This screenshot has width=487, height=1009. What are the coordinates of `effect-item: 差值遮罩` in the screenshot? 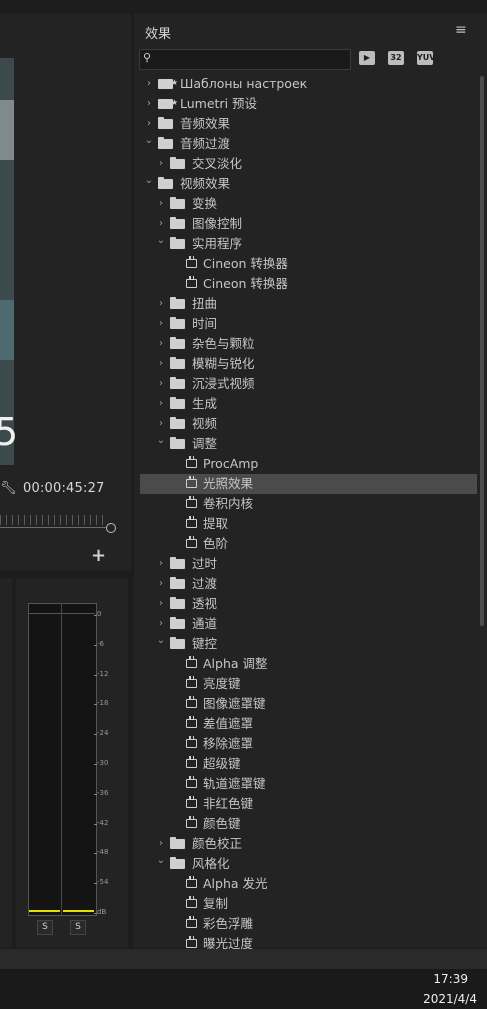 It's located at (306, 724).